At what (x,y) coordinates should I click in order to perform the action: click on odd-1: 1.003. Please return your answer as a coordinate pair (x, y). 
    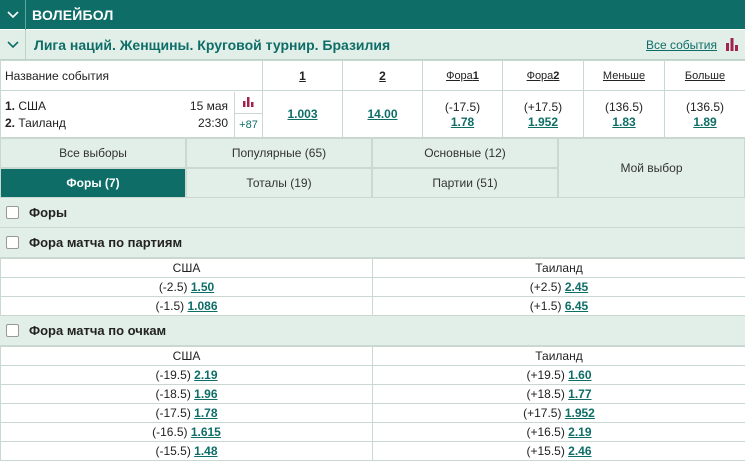
    Looking at the image, I should click on (302, 114).